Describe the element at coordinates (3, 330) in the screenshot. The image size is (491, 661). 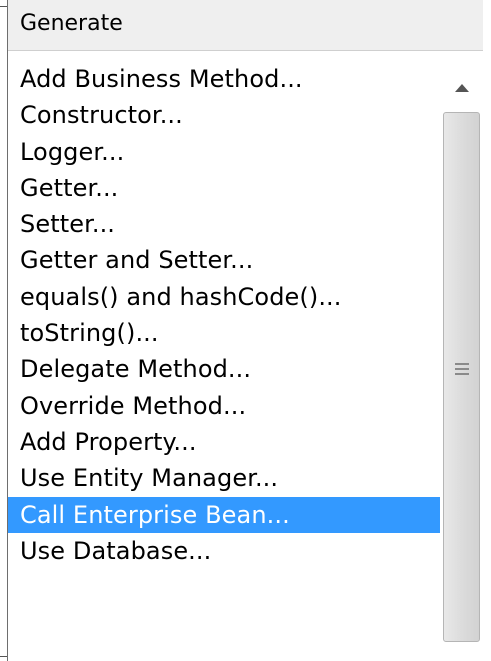
I see `editor-background-strip` at that location.